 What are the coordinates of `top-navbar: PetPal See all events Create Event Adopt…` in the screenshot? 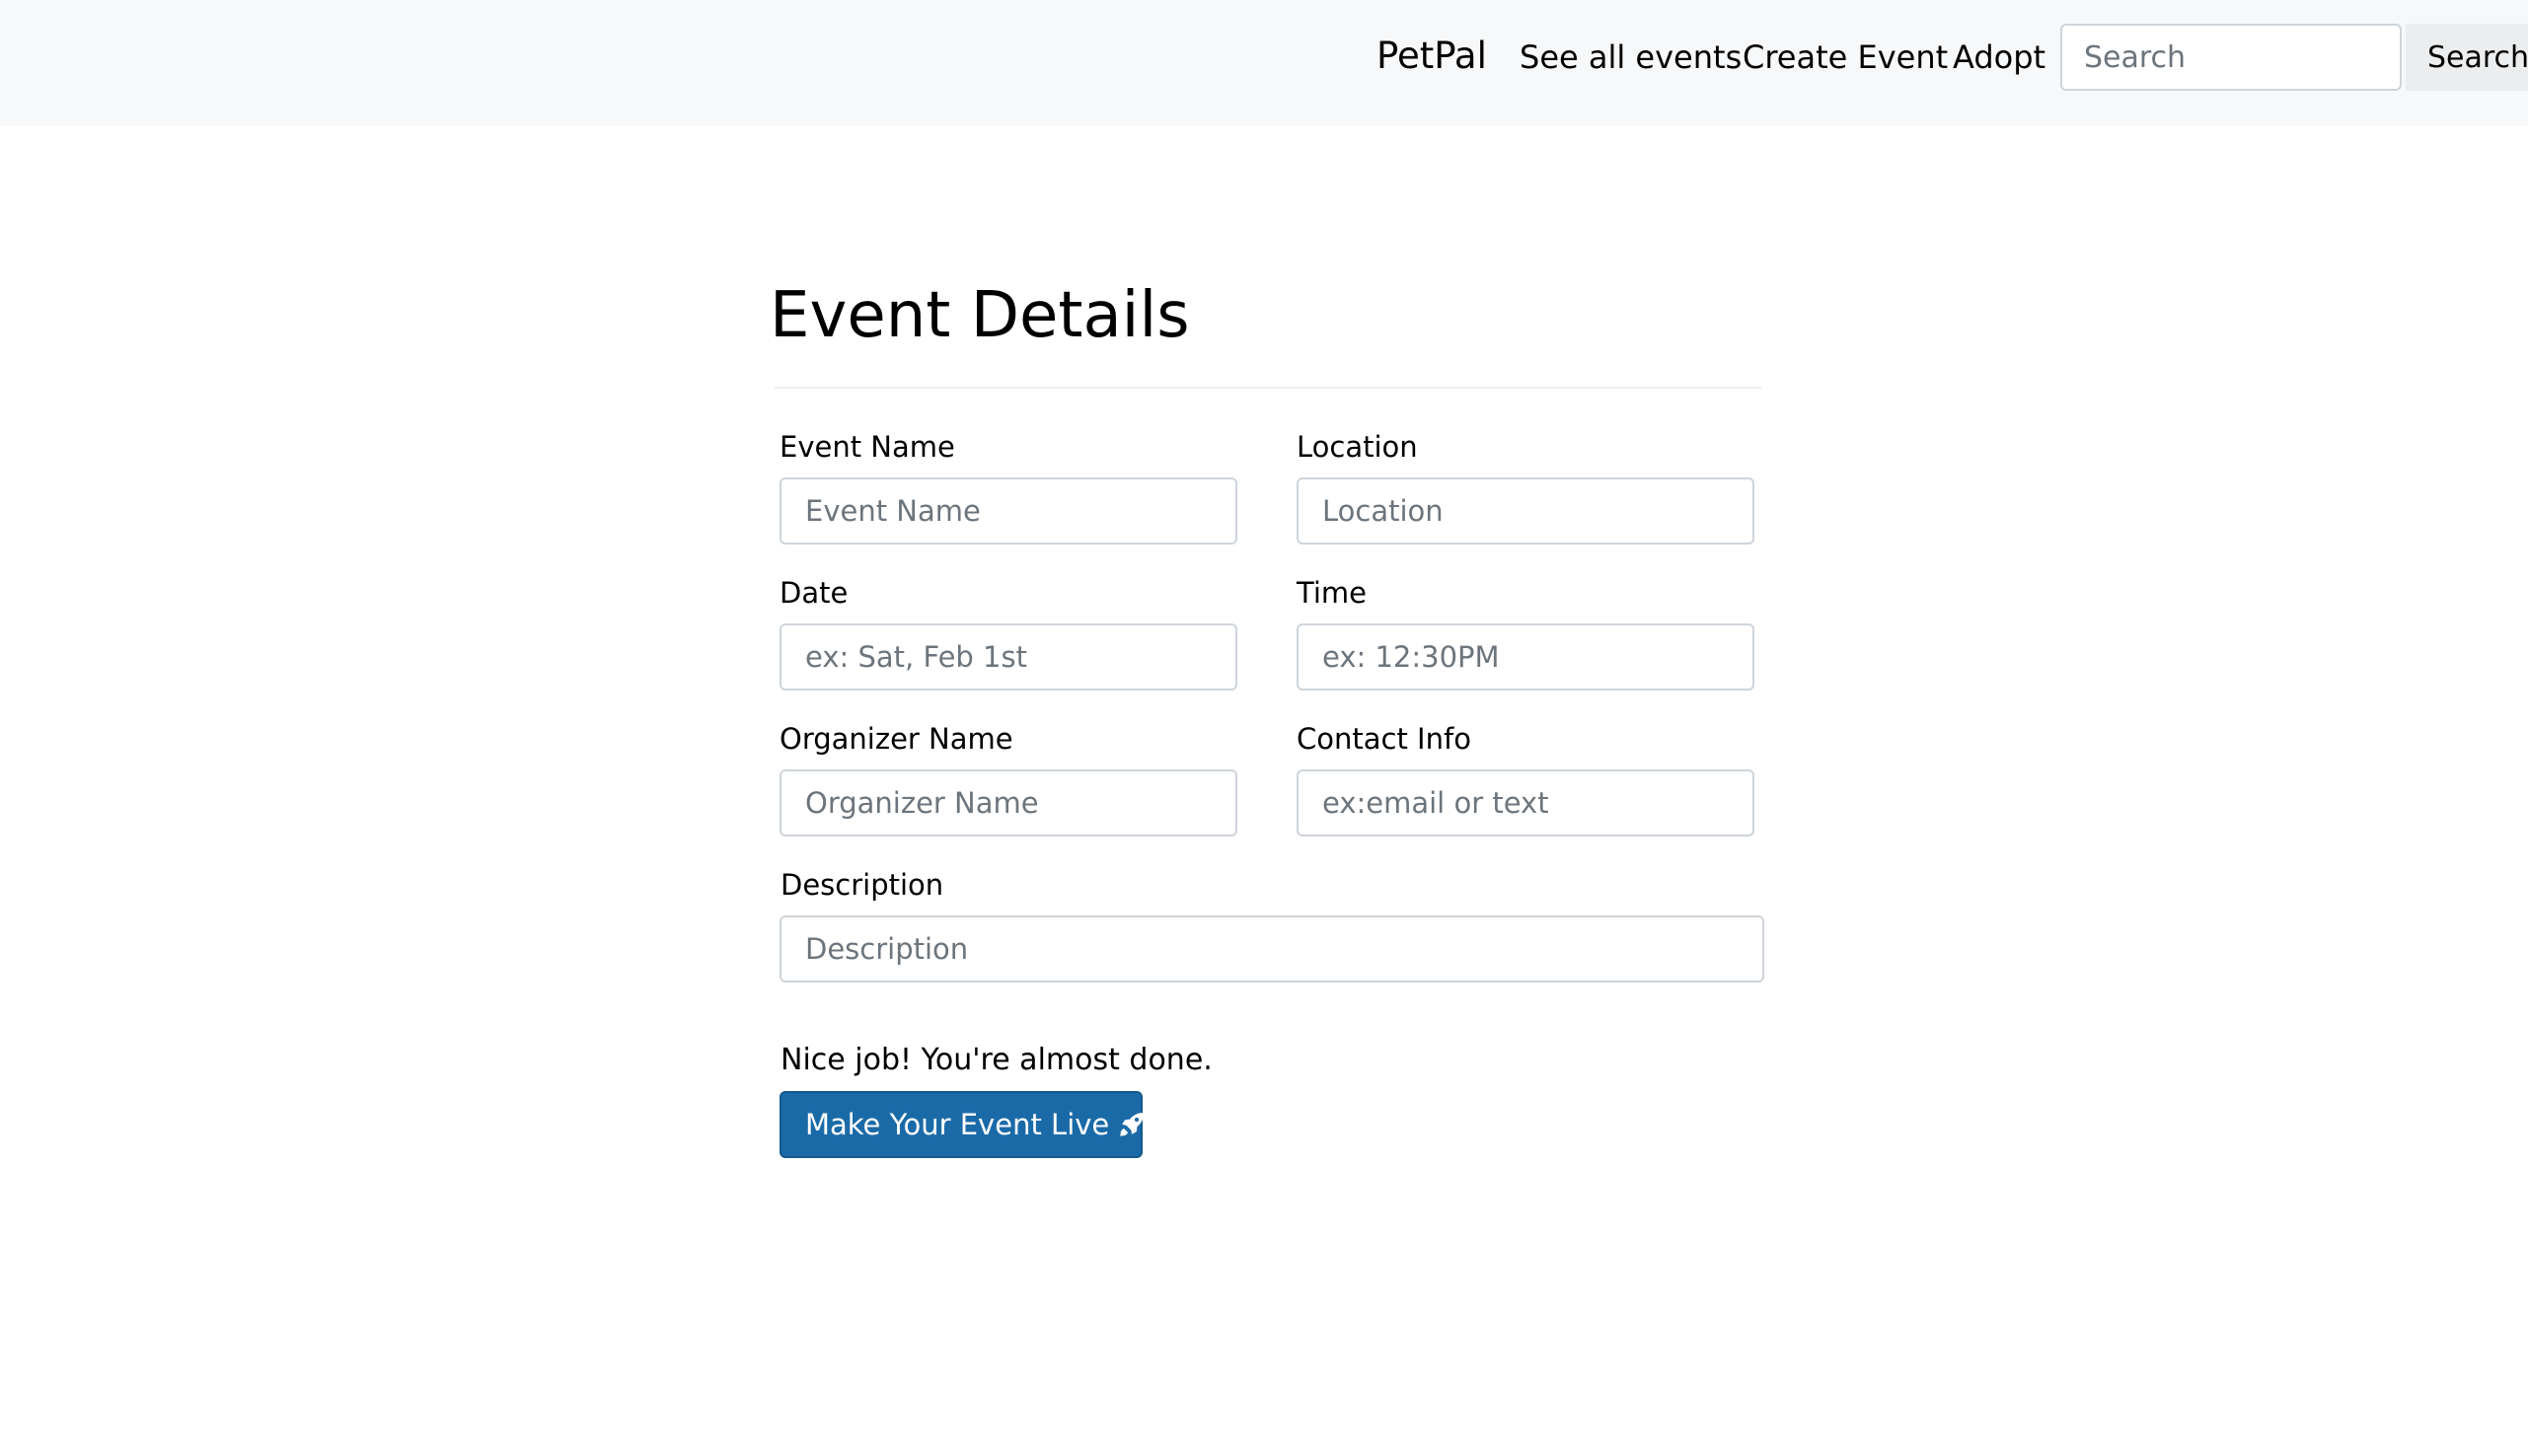 It's located at (1264, 63).